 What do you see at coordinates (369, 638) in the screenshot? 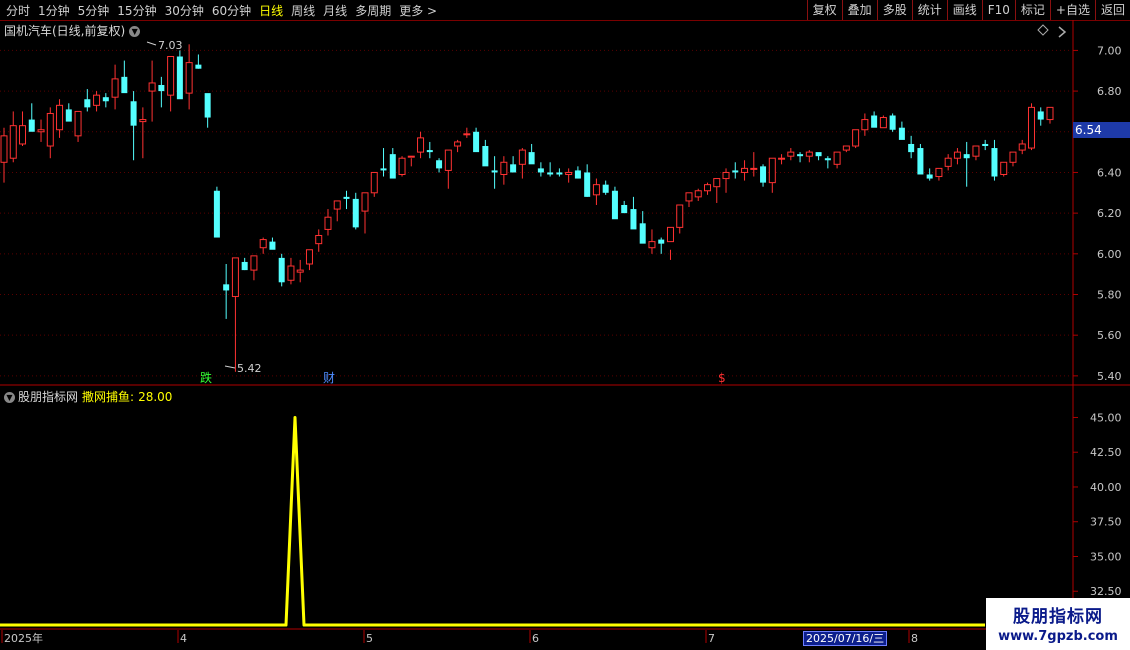
I see `x-tick-label: 5` at bounding box center [369, 638].